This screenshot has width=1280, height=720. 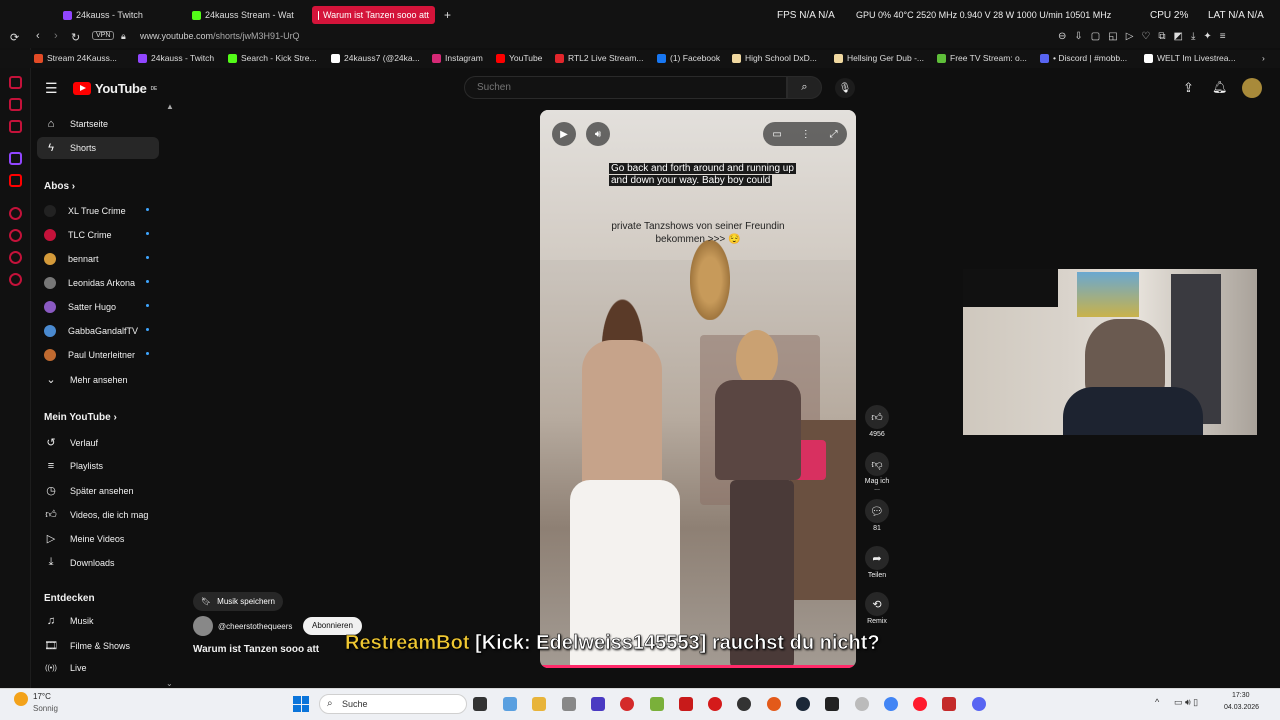 What do you see at coordinates (65, 668) in the screenshot?
I see `sidebar-item-live: ((•)) Live` at bounding box center [65, 668].